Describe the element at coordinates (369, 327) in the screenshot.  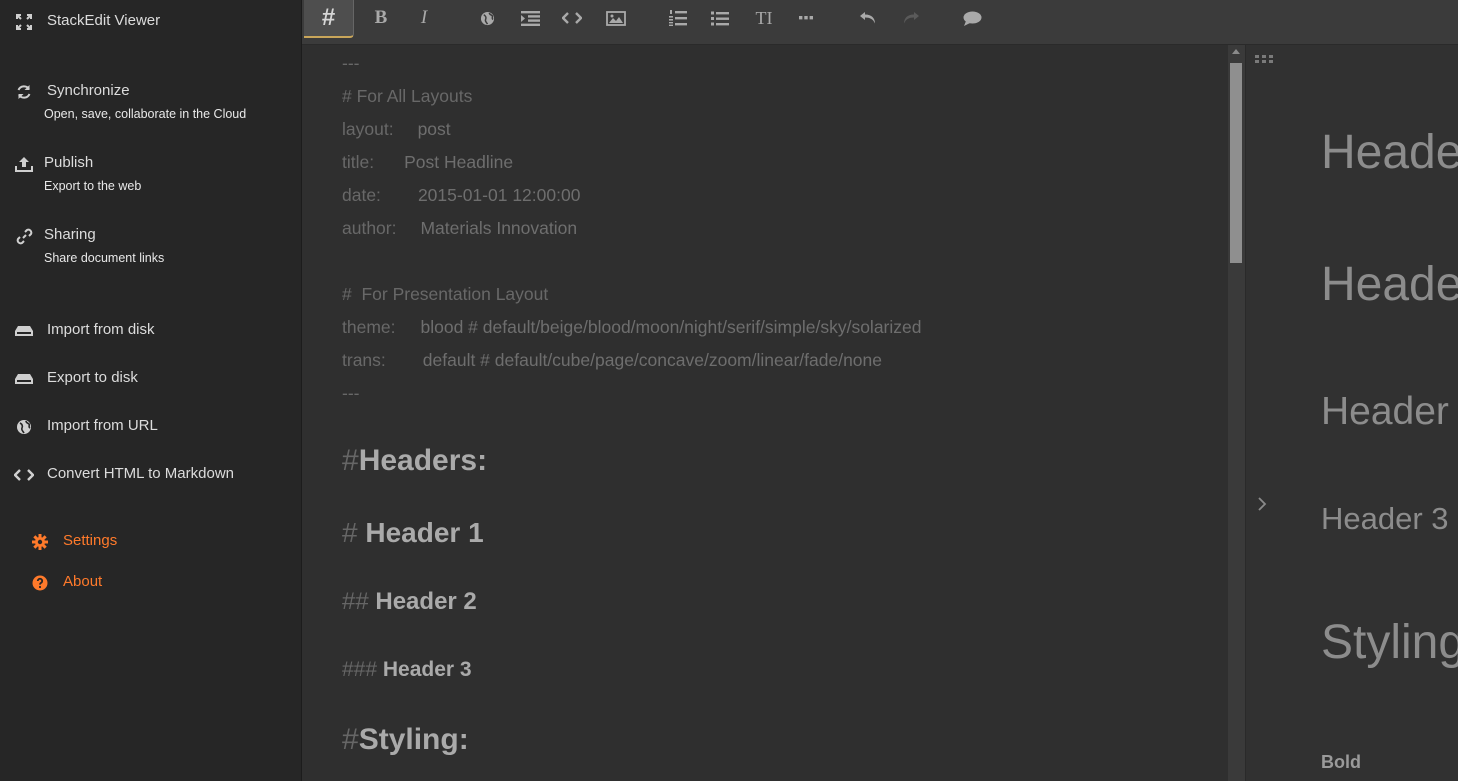
I see `fm-key: theme:` at that location.